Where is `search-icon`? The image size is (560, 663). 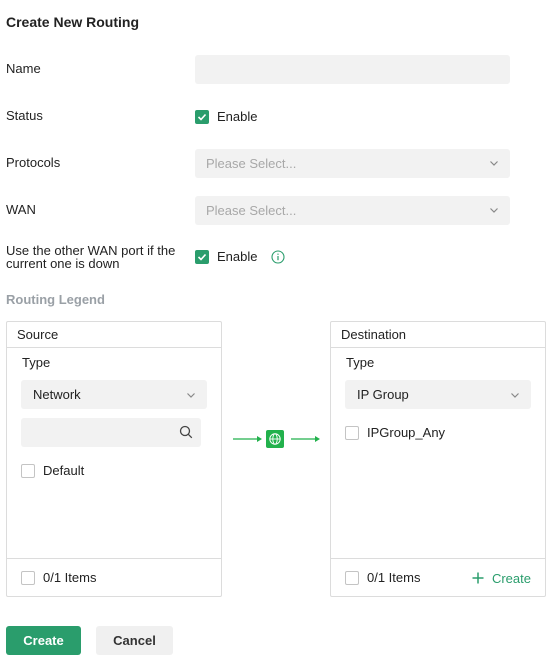 search-icon is located at coordinates (186, 432).